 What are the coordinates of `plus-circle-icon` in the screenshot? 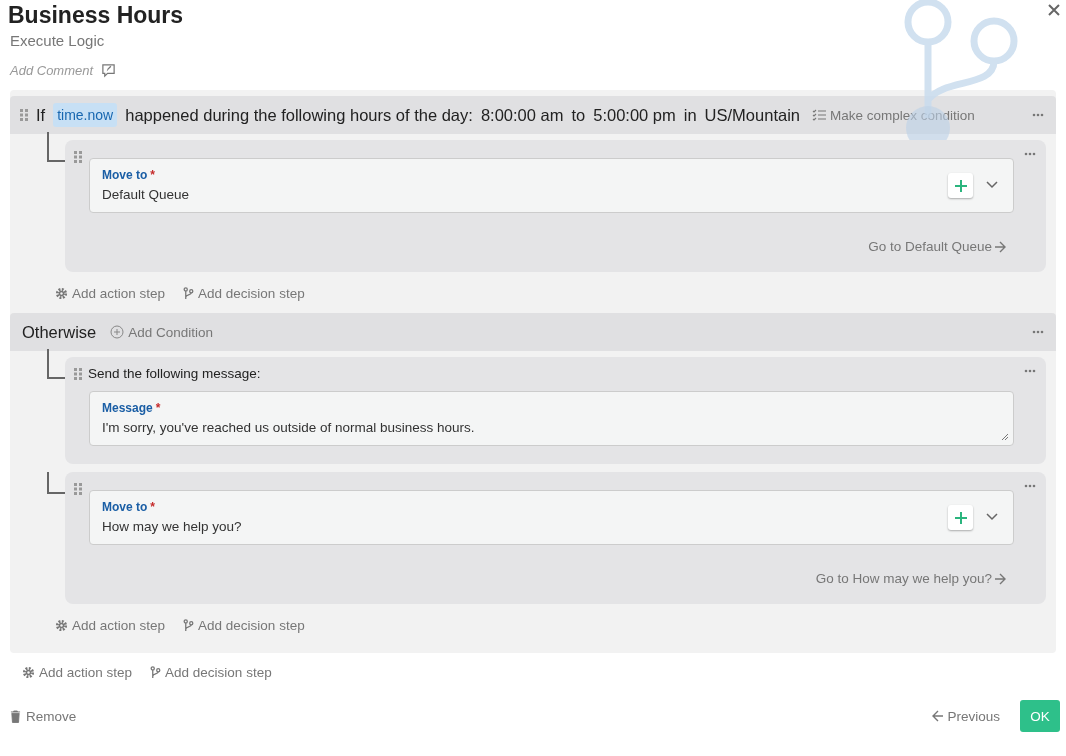 It's located at (117, 332).